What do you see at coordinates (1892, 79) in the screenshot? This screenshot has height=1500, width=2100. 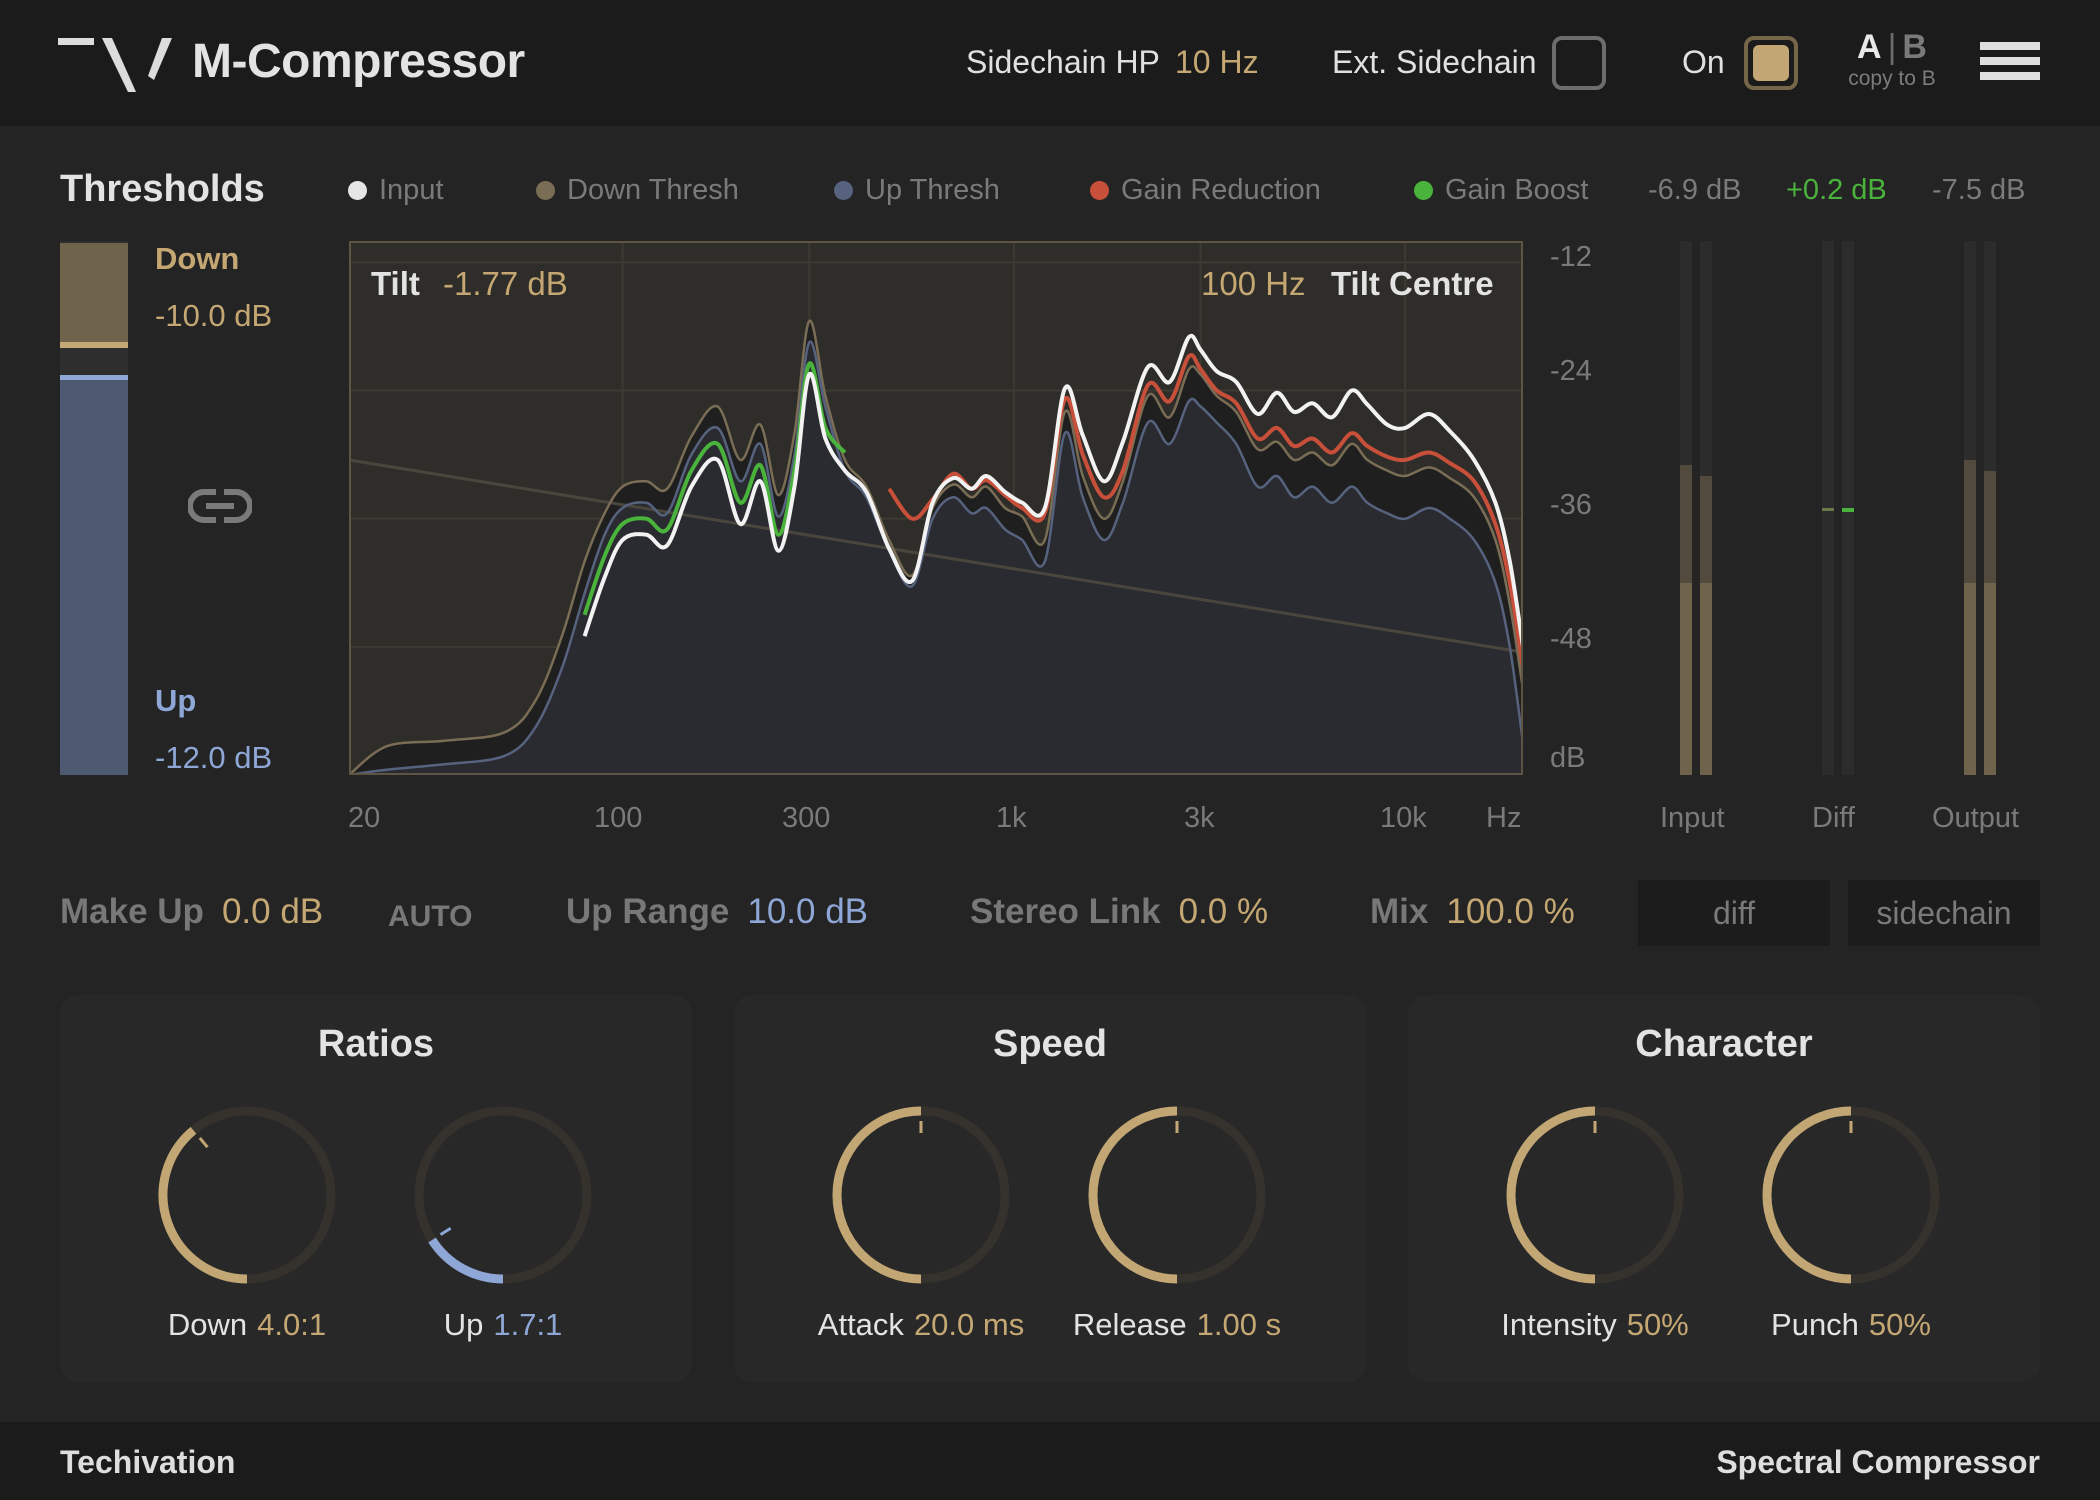 I see `copy-to-b-button: copy to B` at bounding box center [1892, 79].